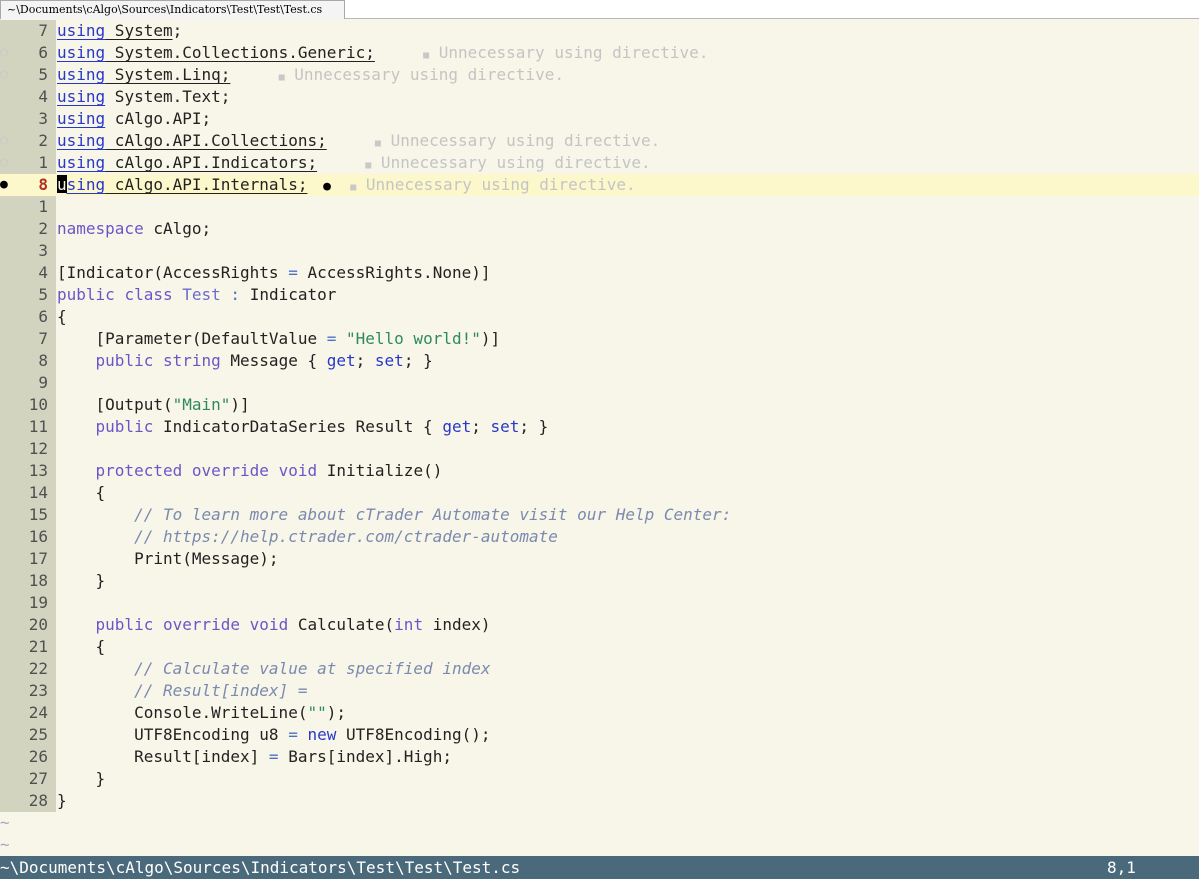  Describe the element at coordinates (599, 581) in the screenshot. I see `code-line: 18 }` at that location.